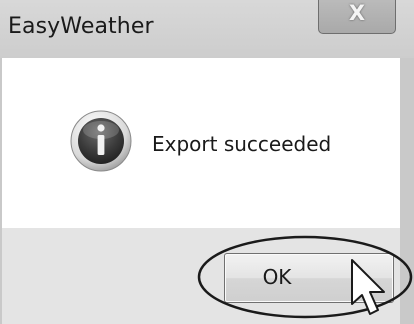 The width and height of the screenshot is (414, 324). What do you see at coordinates (277, 277) in the screenshot?
I see `ok-button-label: OK` at bounding box center [277, 277].